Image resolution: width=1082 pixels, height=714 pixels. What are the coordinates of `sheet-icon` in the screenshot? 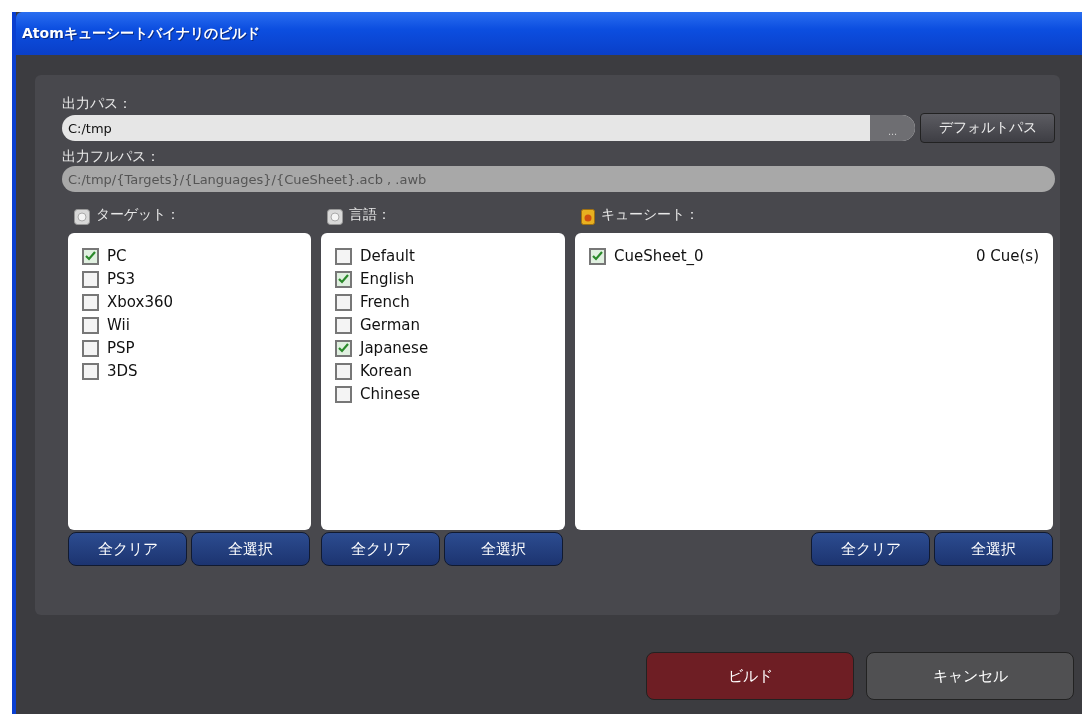 It's located at (588, 217).